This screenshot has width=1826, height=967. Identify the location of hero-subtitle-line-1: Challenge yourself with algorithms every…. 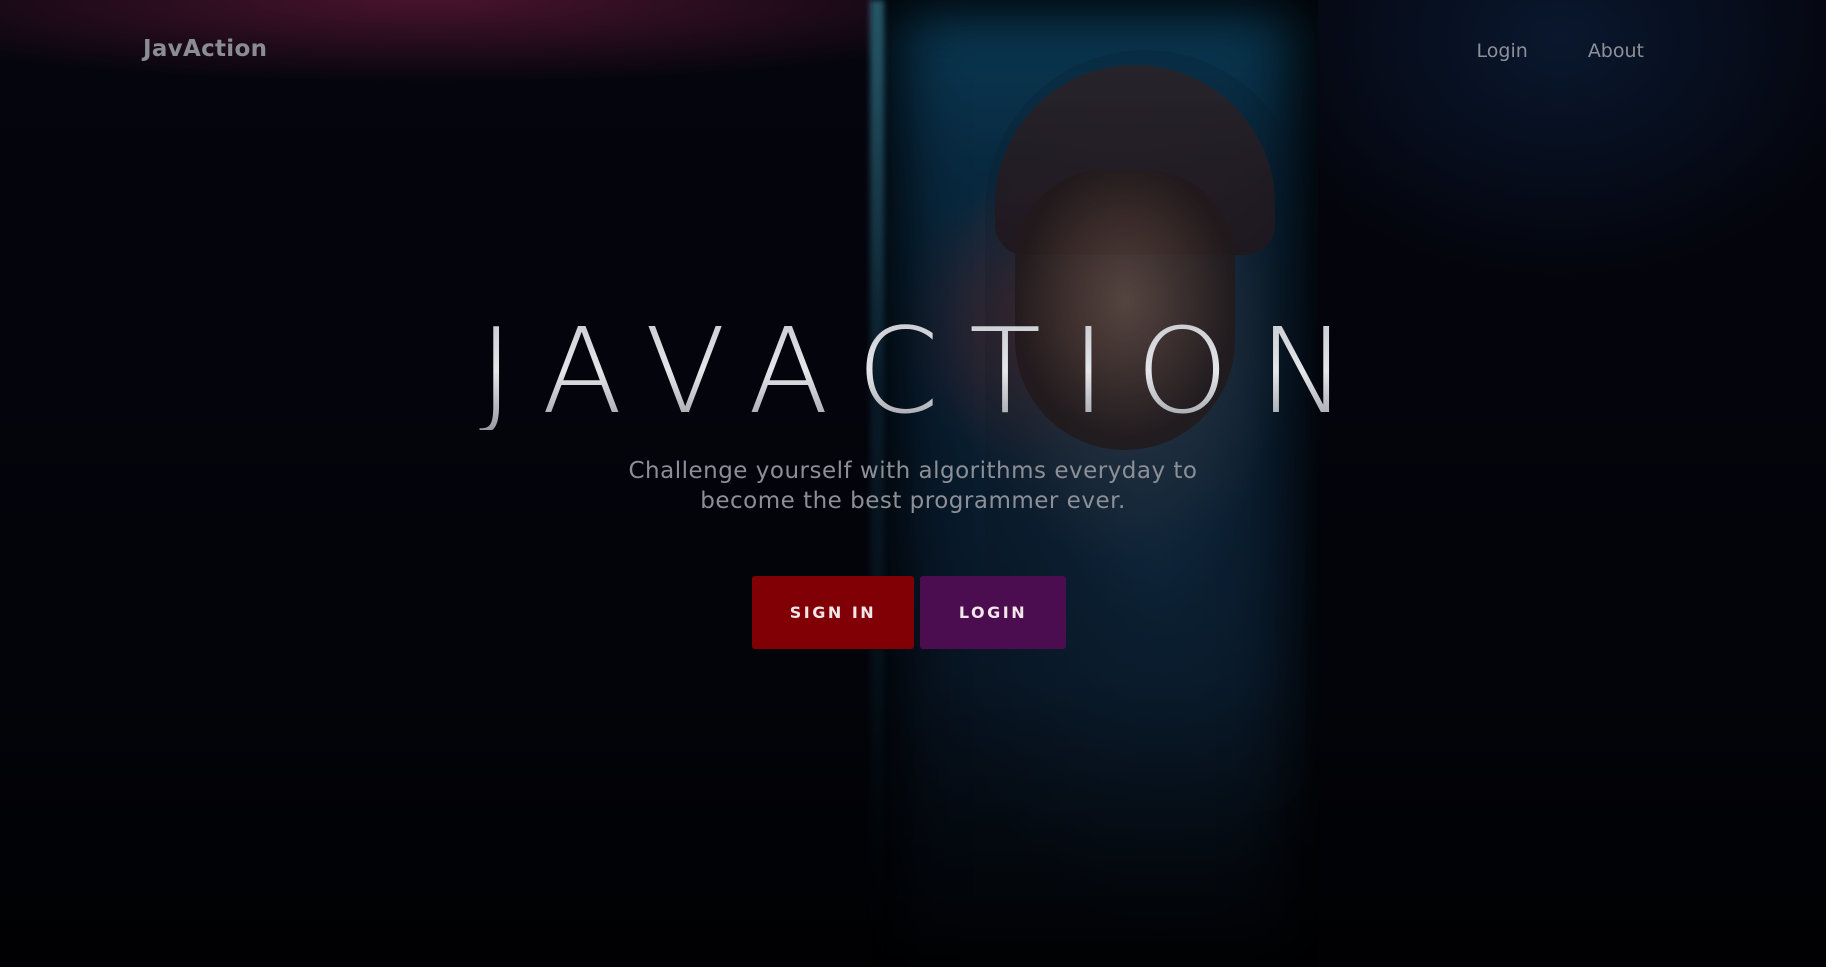
(913, 471).